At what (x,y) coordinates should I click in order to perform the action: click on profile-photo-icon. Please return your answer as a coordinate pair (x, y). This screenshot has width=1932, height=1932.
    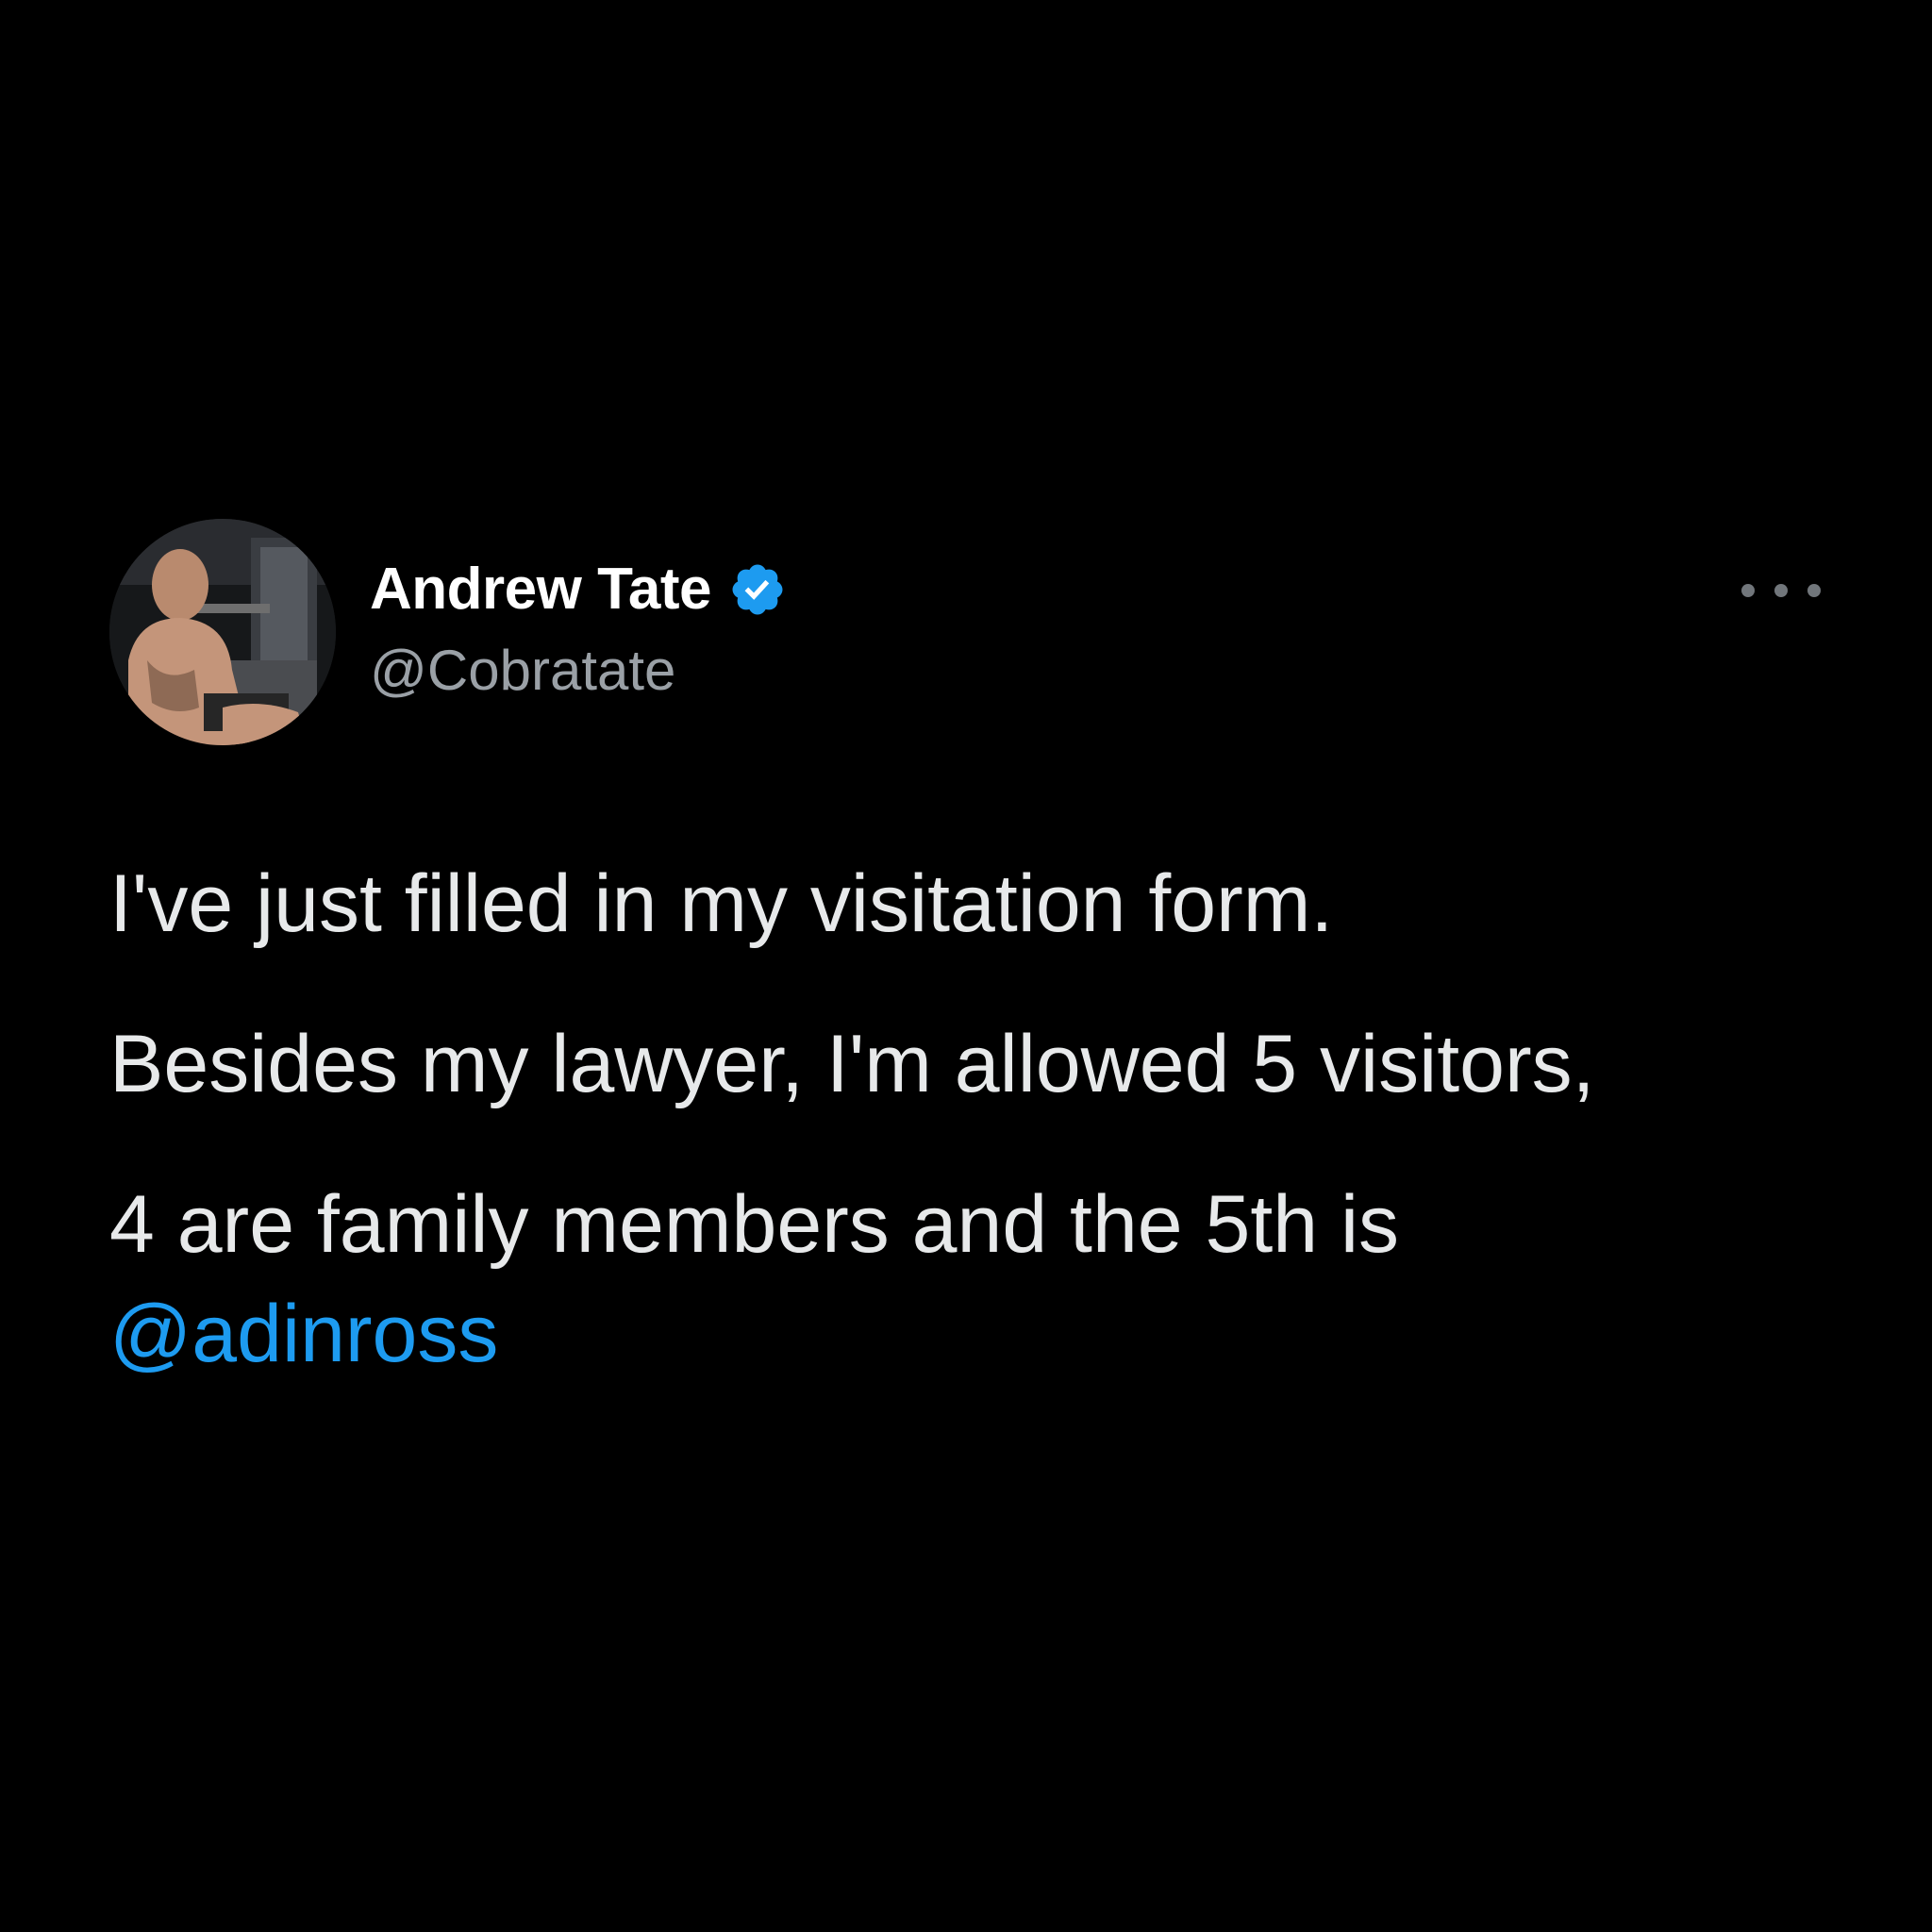
    Looking at the image, I should click on (223, 632).